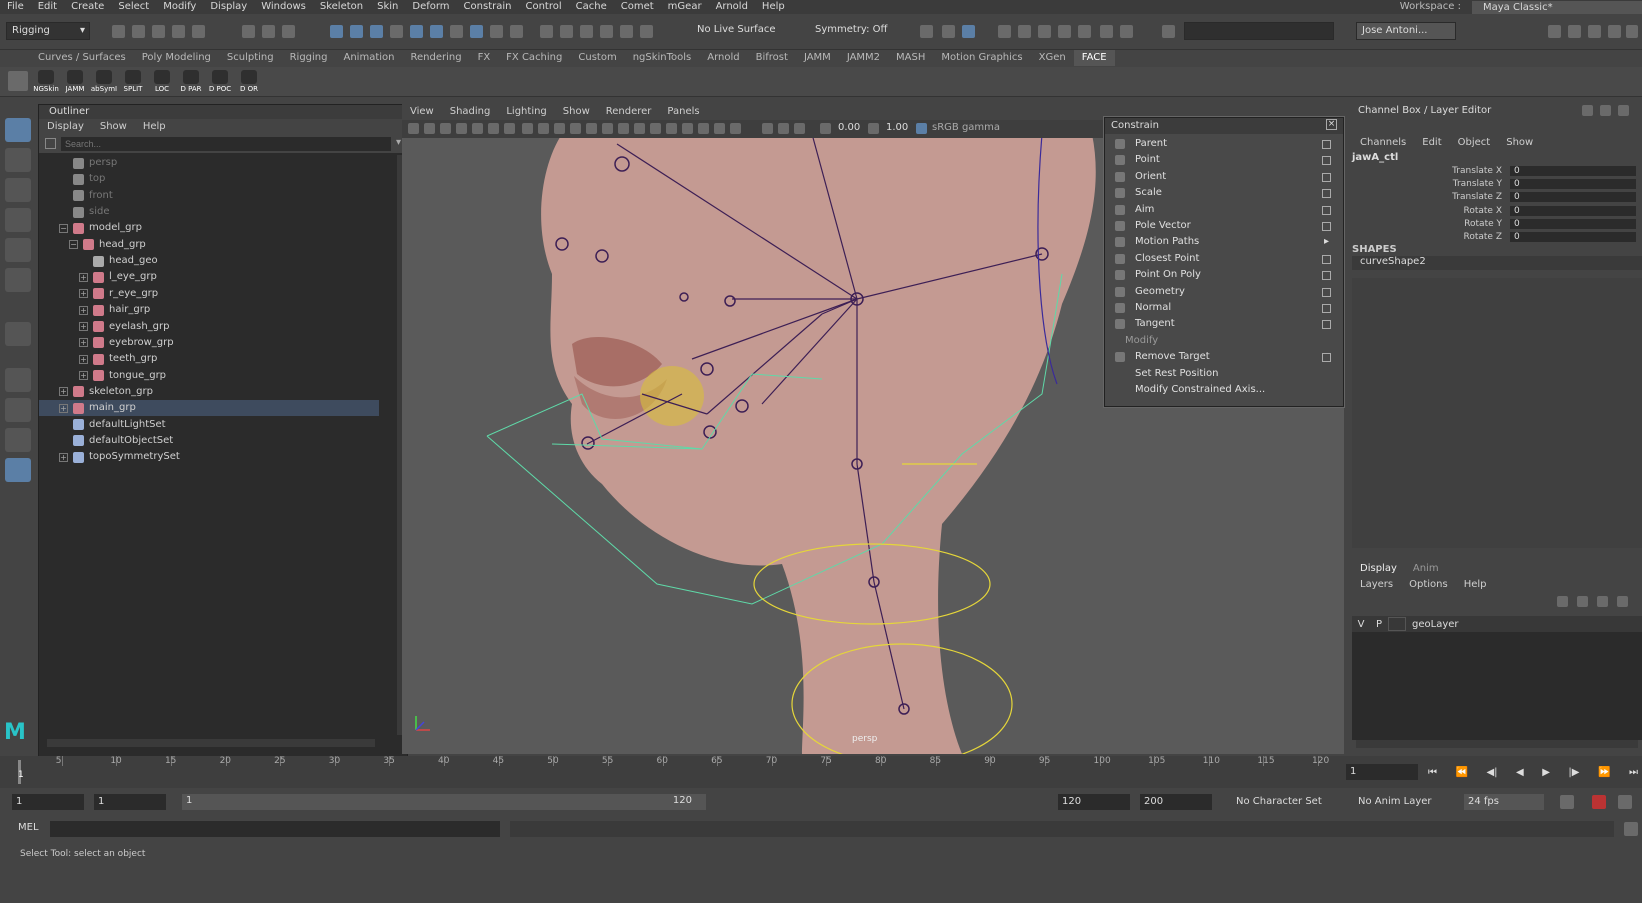 This screenshot has width=1642, height=903. What do you see at coordinates (15, 7) in the screenshot?
I see `menu-file: File` at bounding box center [15, 7].